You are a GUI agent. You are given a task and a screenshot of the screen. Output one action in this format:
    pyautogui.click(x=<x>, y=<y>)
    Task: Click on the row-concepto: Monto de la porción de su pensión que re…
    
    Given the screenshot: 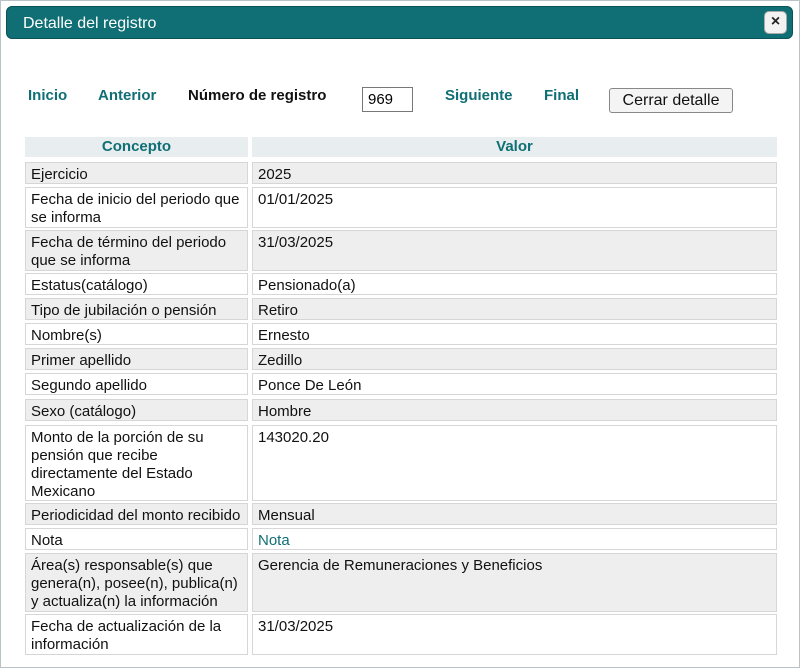 What is the action you would take?
    pyautogui.click(x=136, y=463)
    